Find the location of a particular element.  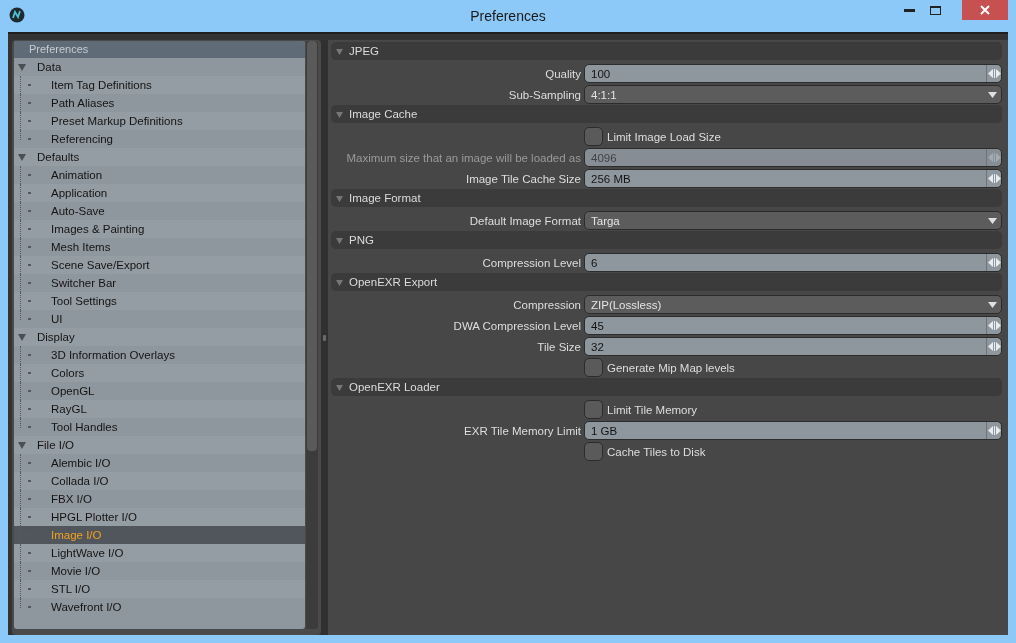

tree-item: Images & Painting is located at coordinates (159, 229).